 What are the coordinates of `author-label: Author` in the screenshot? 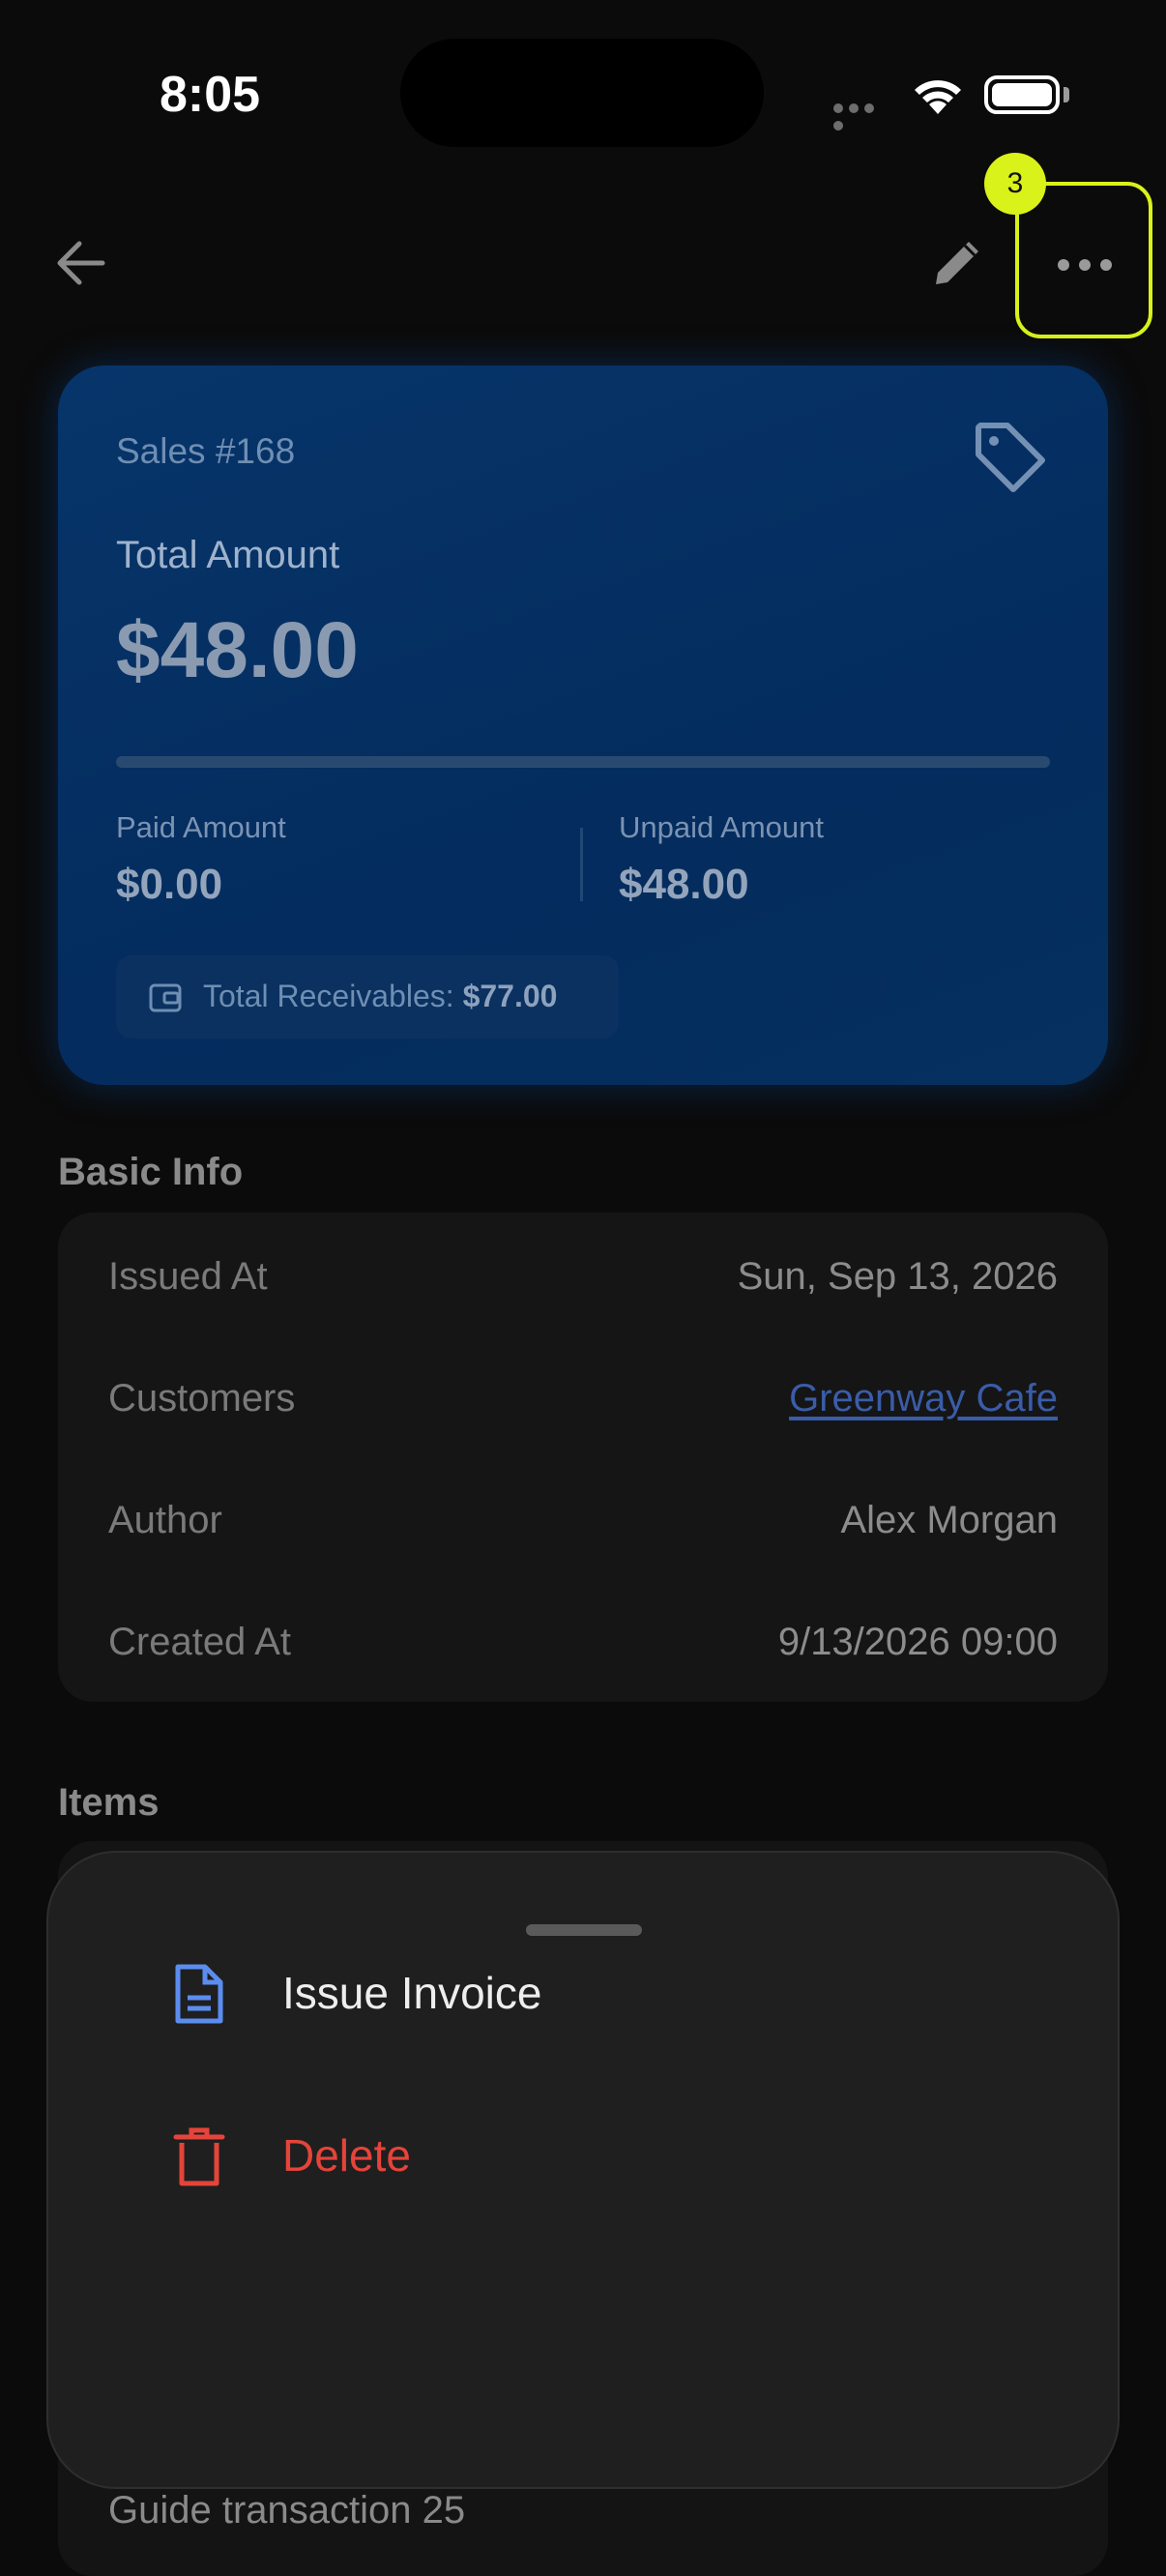 It's located at (165, 1520).